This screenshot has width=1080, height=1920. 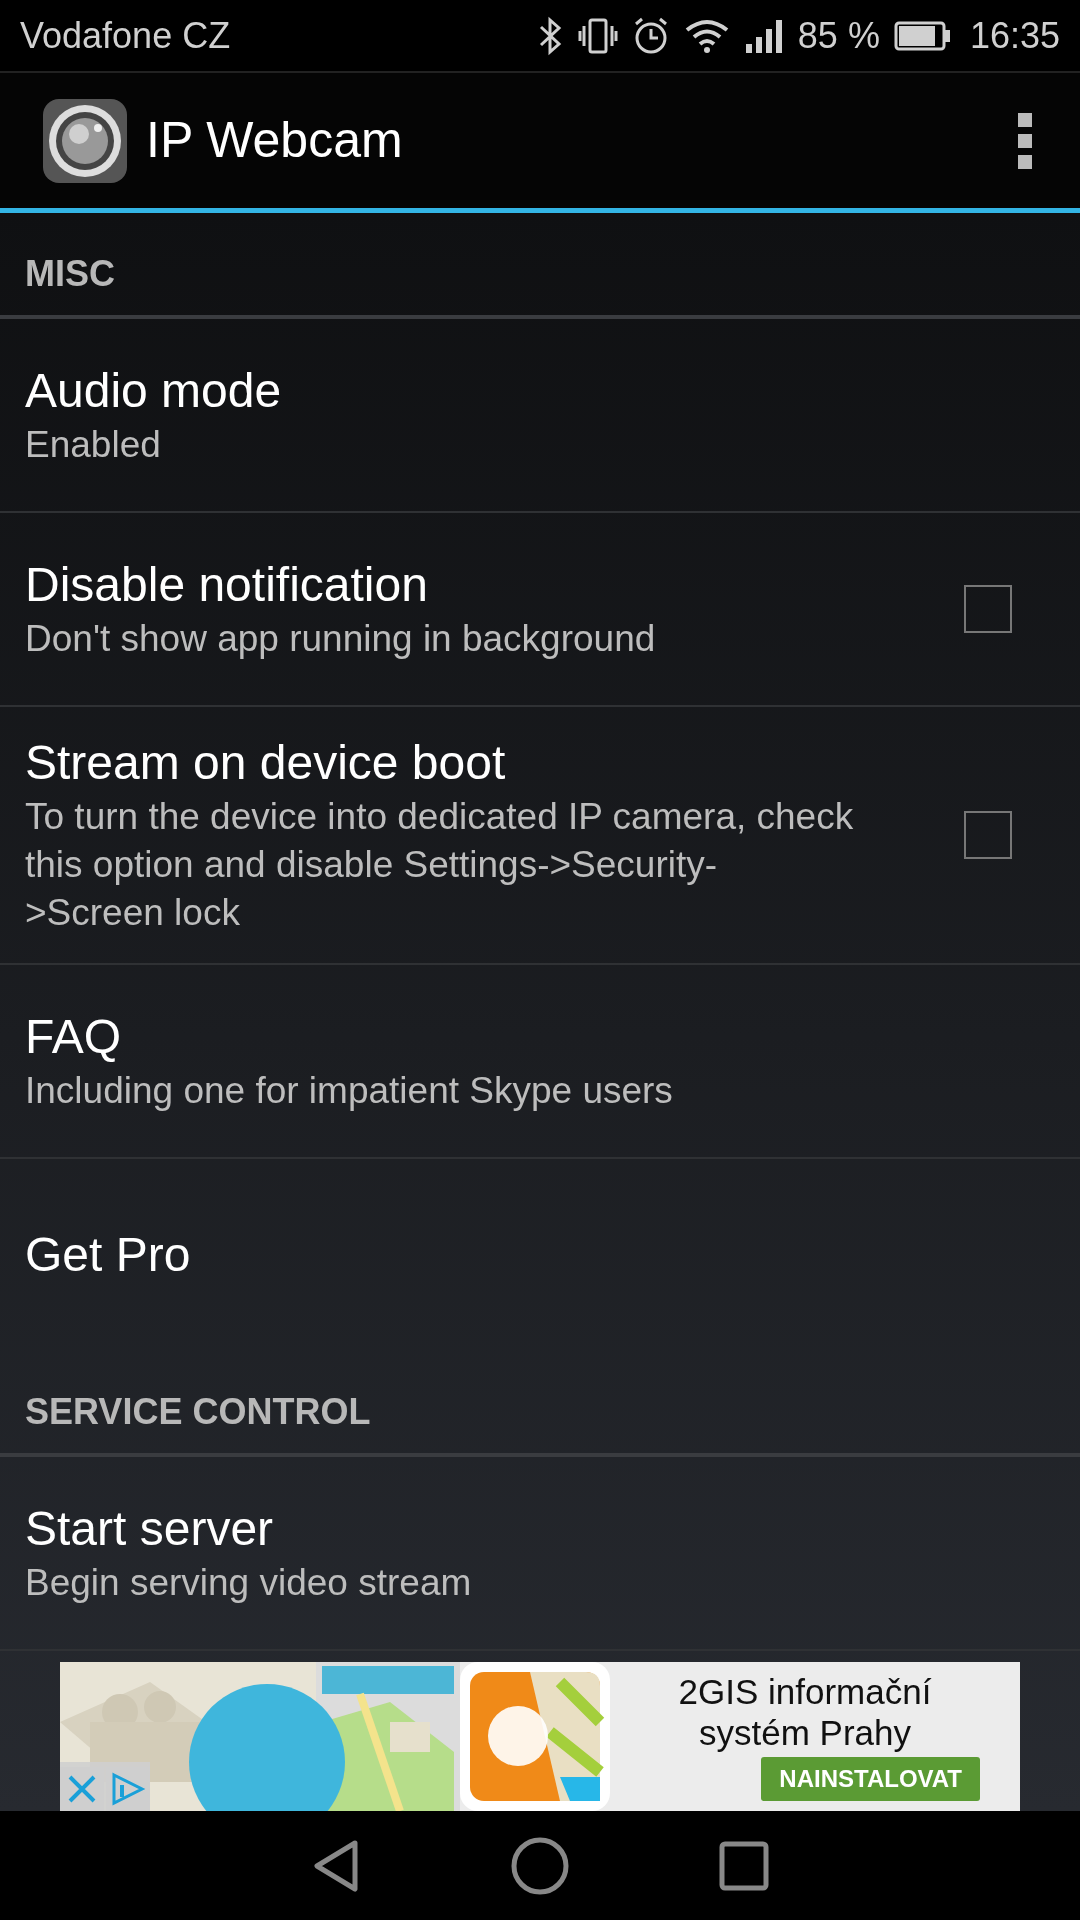 What do you see at coordinates (198, 1412) in the screenshot?
I see `section-header: SERVICE CONTROL` at bounding box center [198, 1412].